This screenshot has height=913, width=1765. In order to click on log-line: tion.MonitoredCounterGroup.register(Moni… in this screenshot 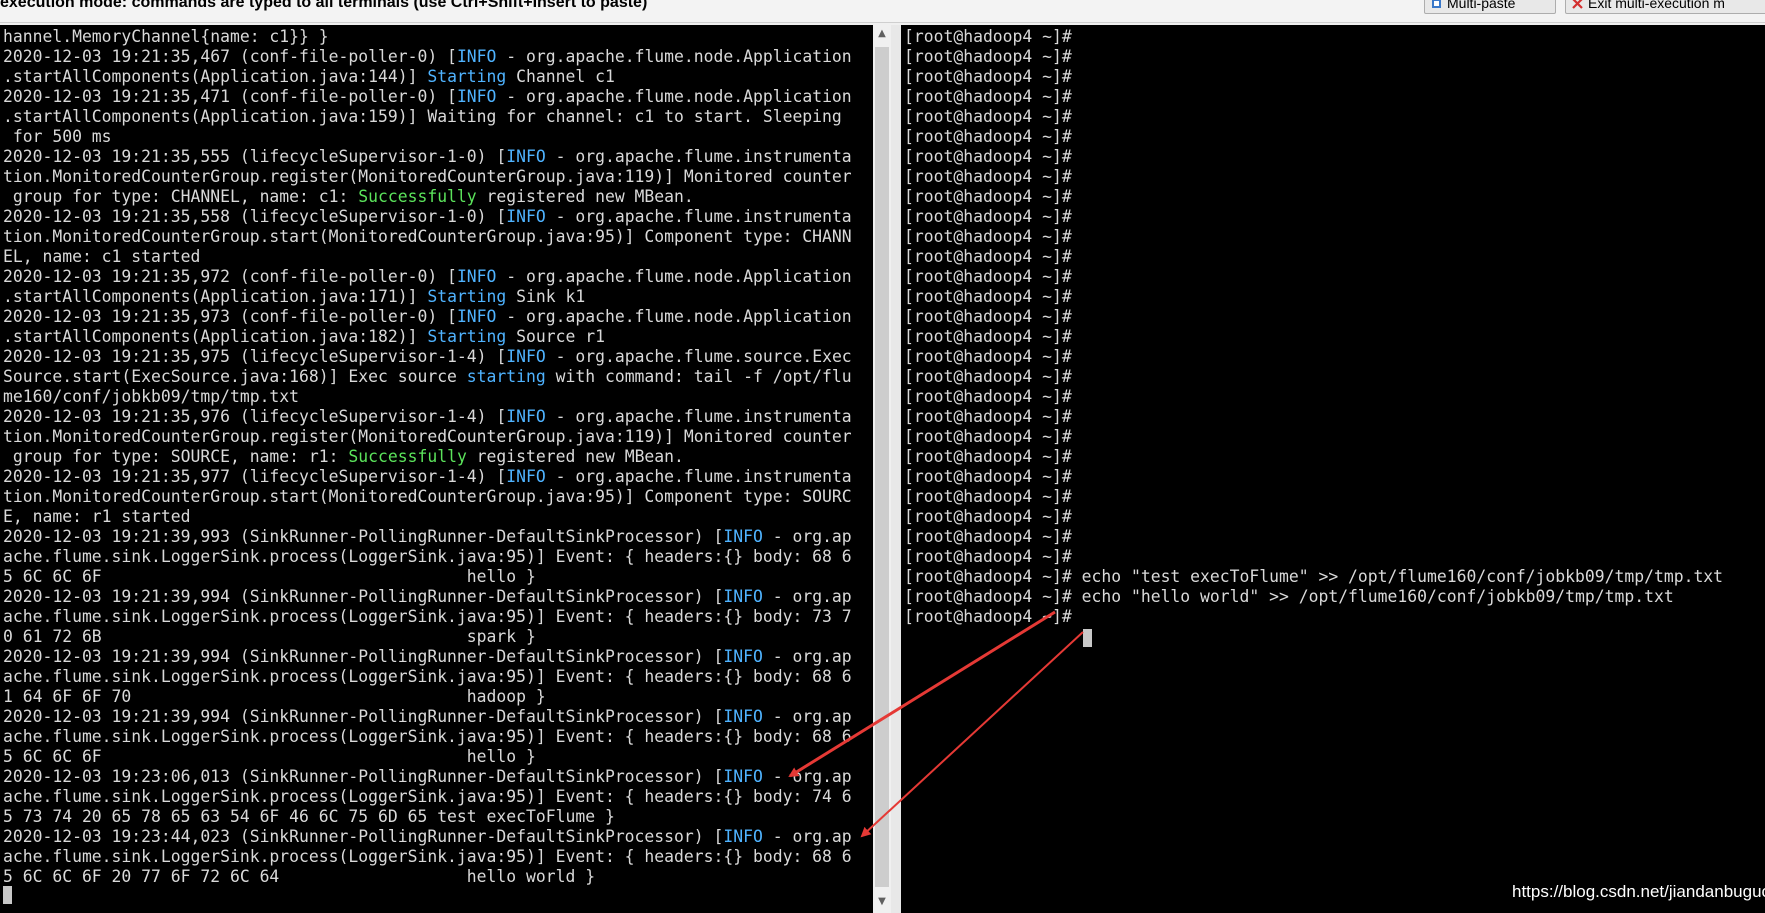, I will do `click(427, 177)`.